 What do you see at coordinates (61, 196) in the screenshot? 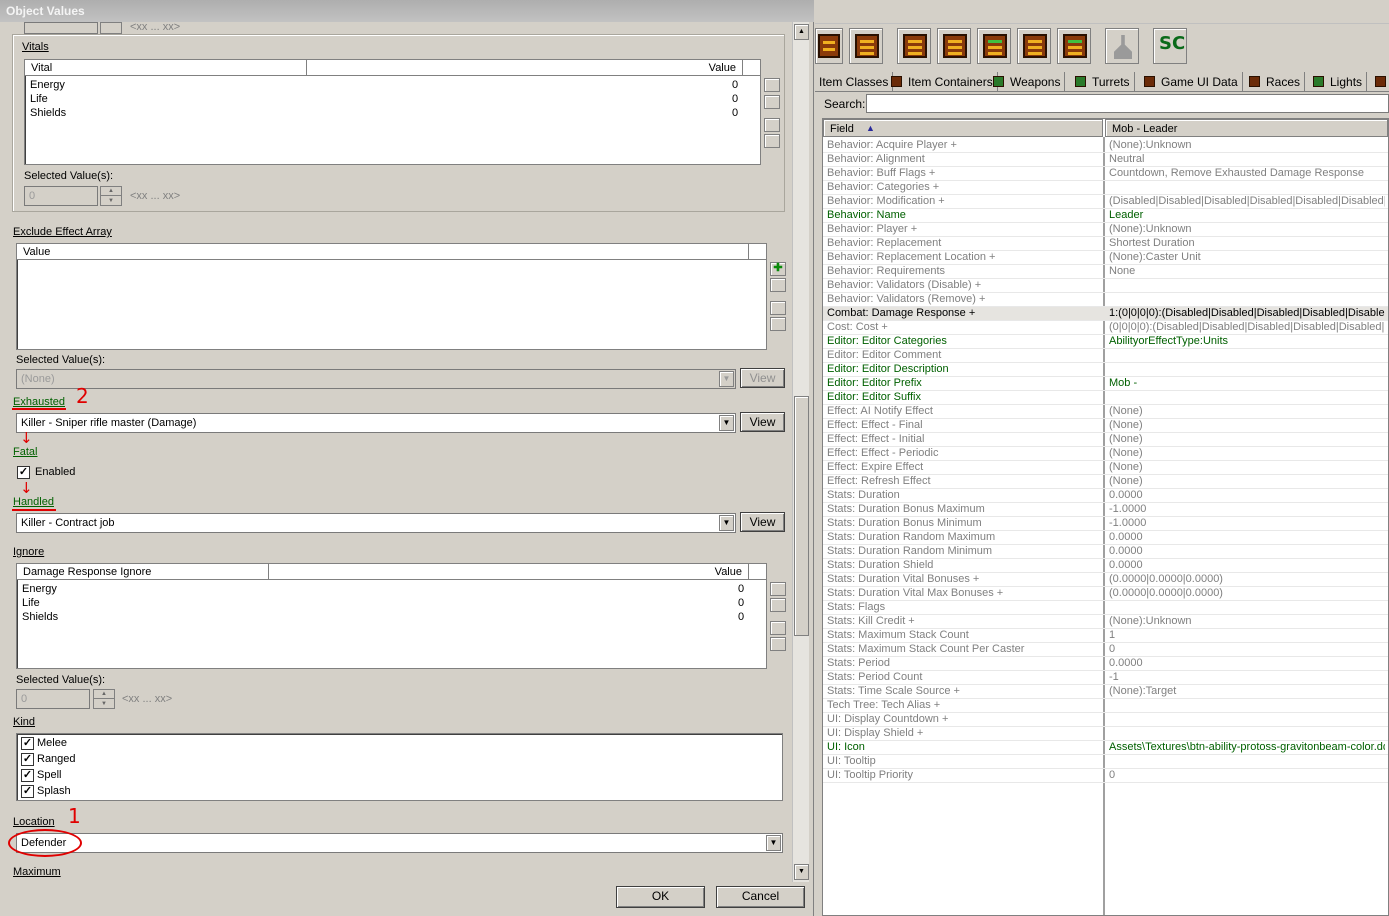
I see `vitals-selected-field: 0` at bounding box center [61, 196].